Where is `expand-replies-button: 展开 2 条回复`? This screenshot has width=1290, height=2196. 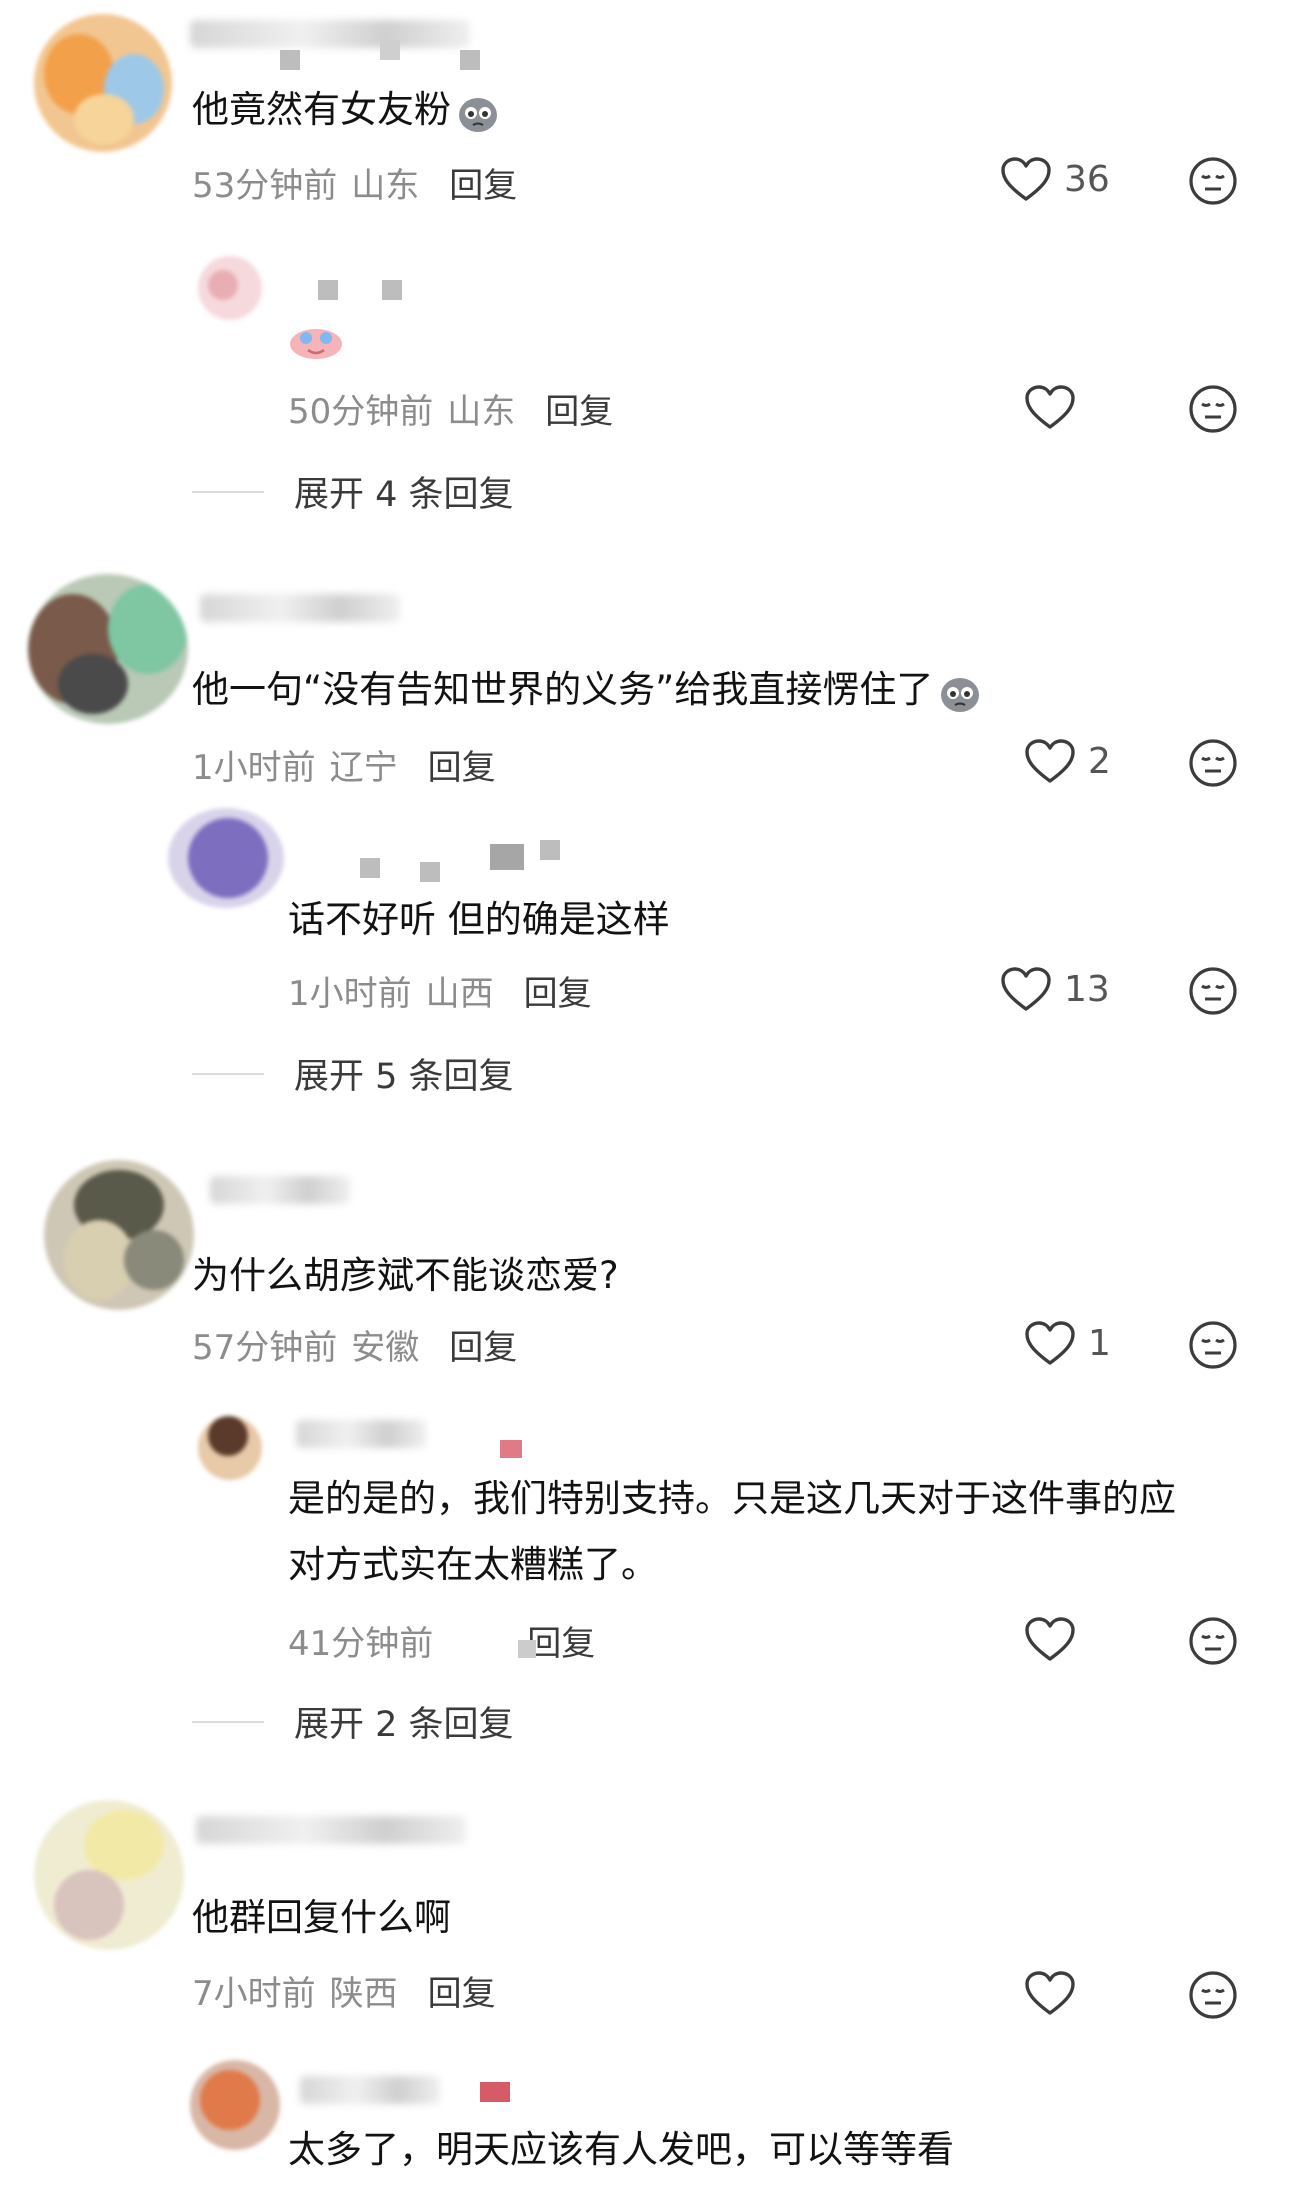
expand-replies-button: 展开 2 条回复 is located at coordinates (353, 1721).